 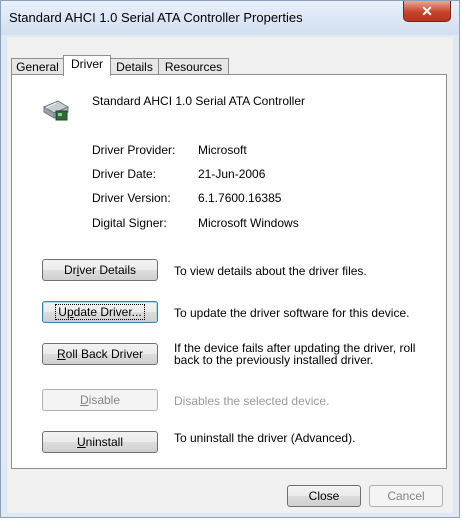 I want to click on driver-details-label: Driver Details, so click(x=100, y=270).